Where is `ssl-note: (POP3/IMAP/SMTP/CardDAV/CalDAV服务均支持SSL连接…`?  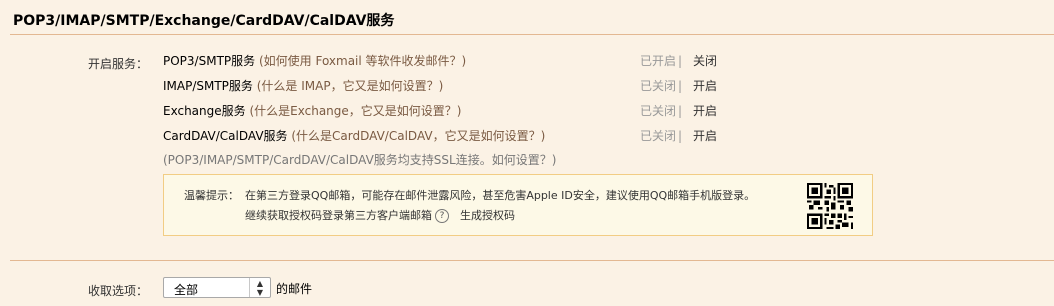 ssl-note: (POP3/IMAP/SMTP/CardDAV/CalDAV服务均支持SSL连接… is located at coordinates (359, 159).